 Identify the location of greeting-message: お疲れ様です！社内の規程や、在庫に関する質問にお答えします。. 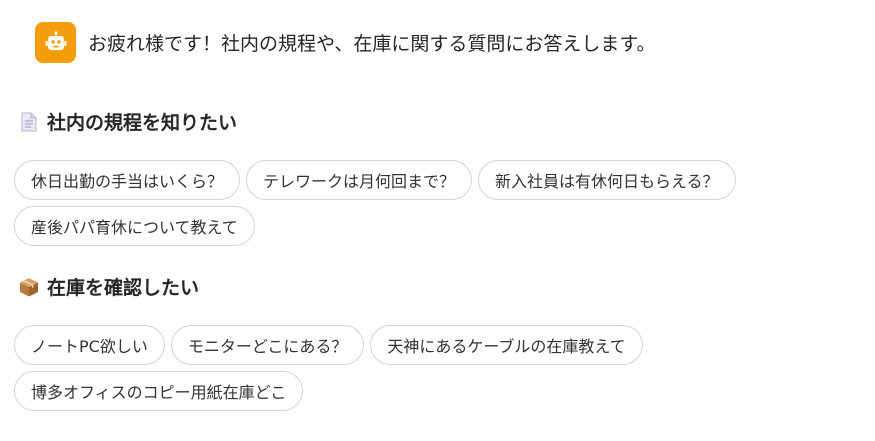
(345, 42).